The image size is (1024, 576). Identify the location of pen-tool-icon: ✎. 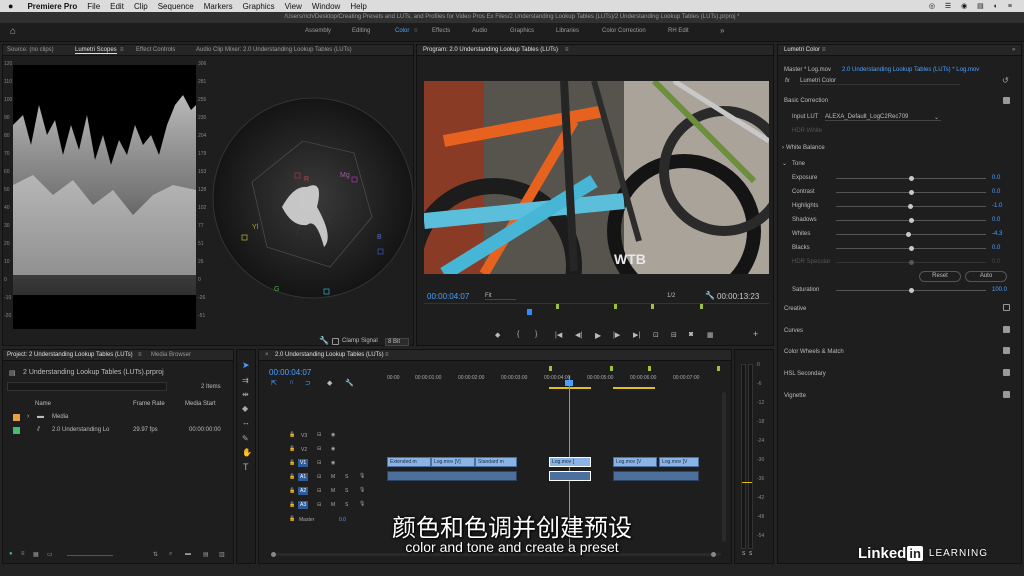
(245, 438).